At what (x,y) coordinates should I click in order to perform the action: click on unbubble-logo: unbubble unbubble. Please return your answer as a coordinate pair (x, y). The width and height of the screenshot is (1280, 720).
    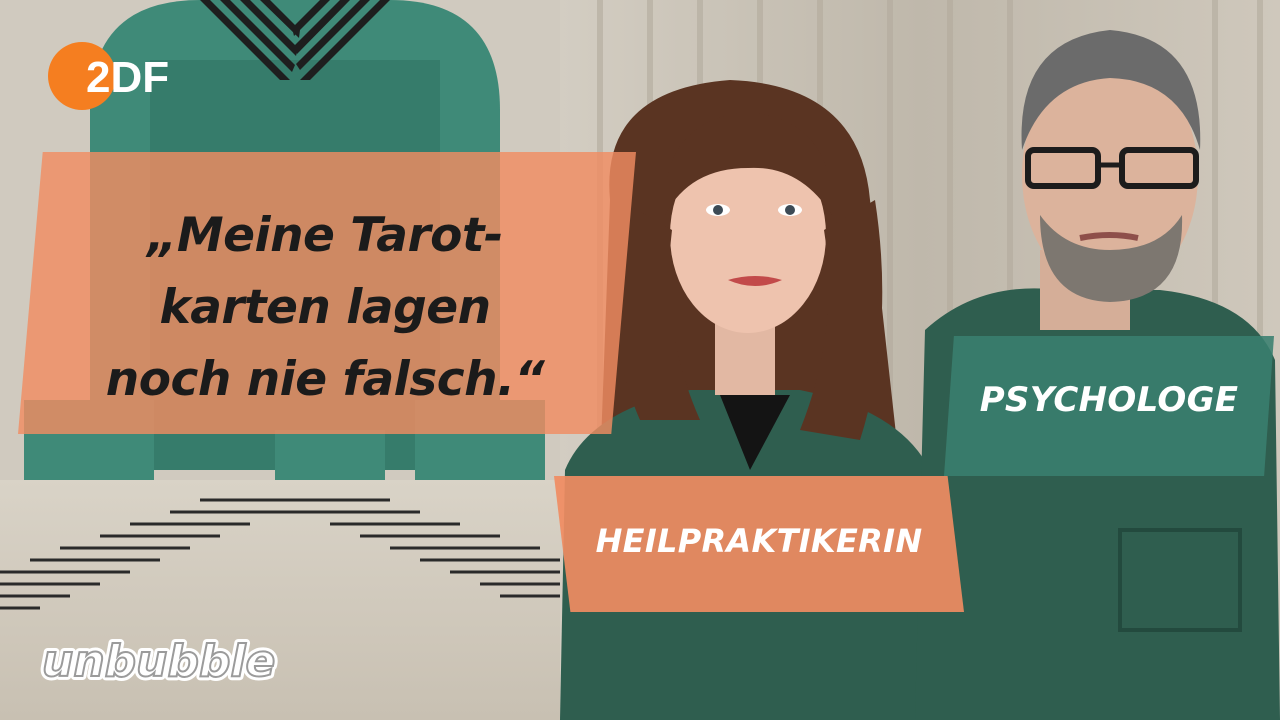
    Looking at the image, I should click on (158, 661).